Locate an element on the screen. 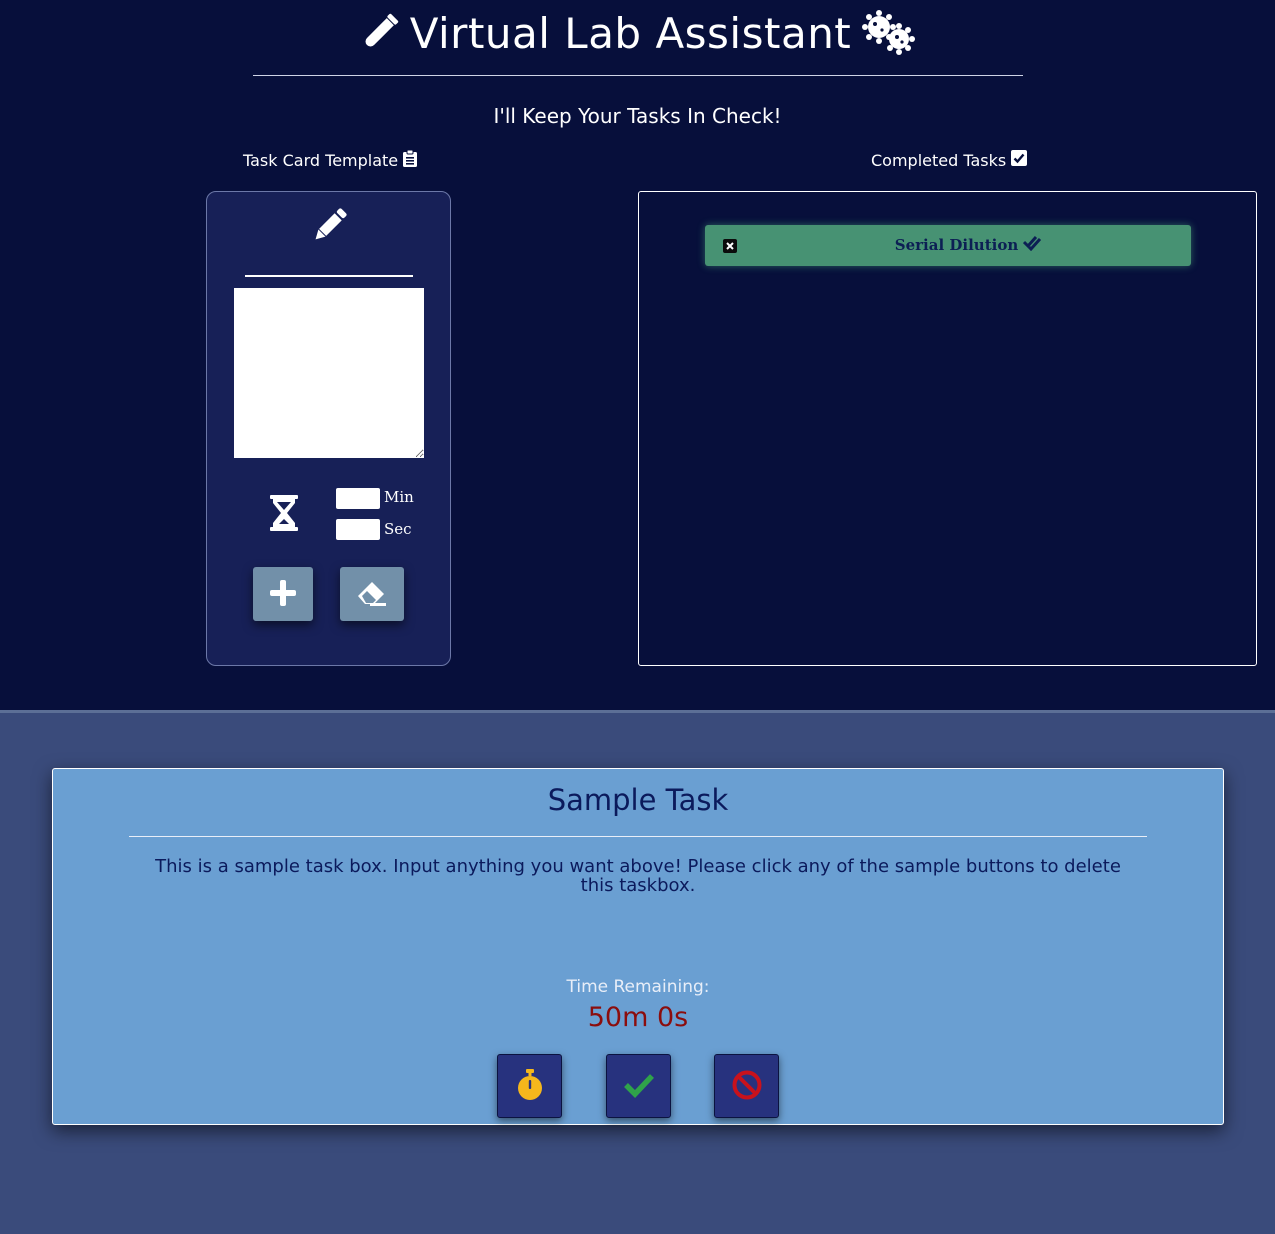 The height and width of the screenshot is (1234, 1275). add-task-button is located at coordinates (283, 594).